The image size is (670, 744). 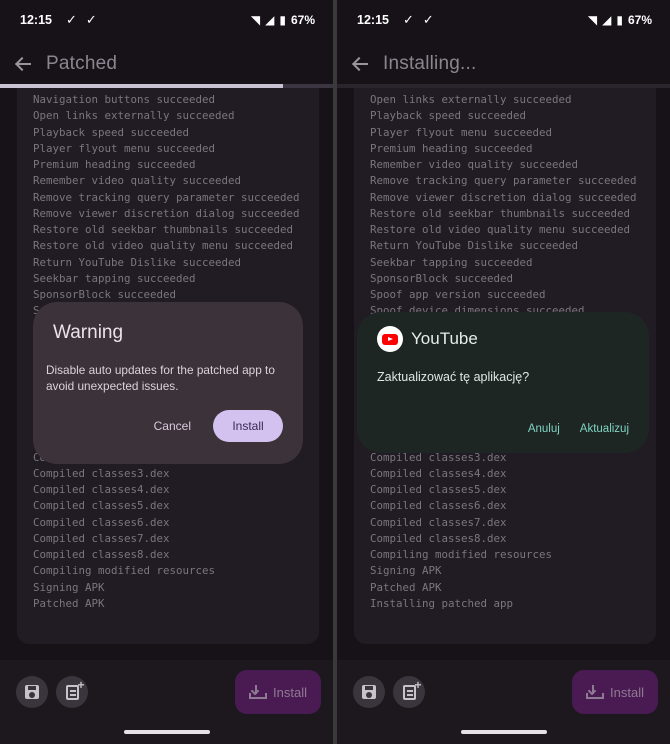 I want to click on dialog-title: Warning, so click(x=88, y=332).